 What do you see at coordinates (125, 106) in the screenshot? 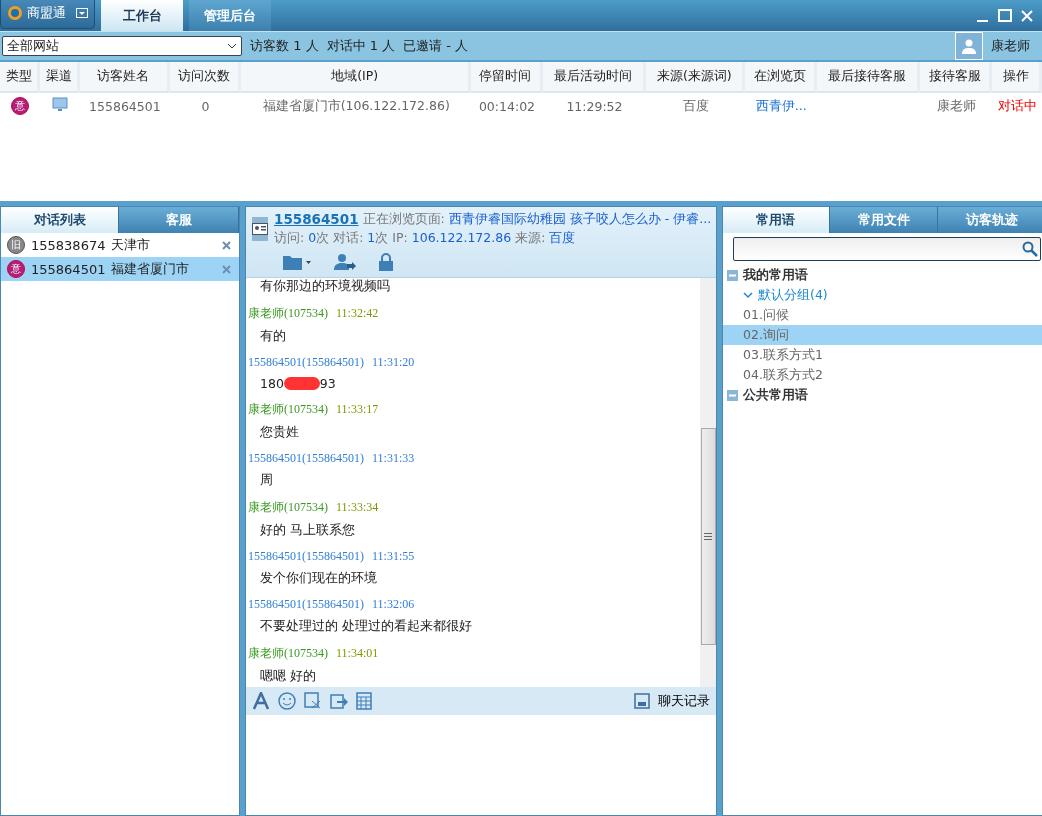
I see `table-cell-text: 155864501` at bounding box center [125, 106].